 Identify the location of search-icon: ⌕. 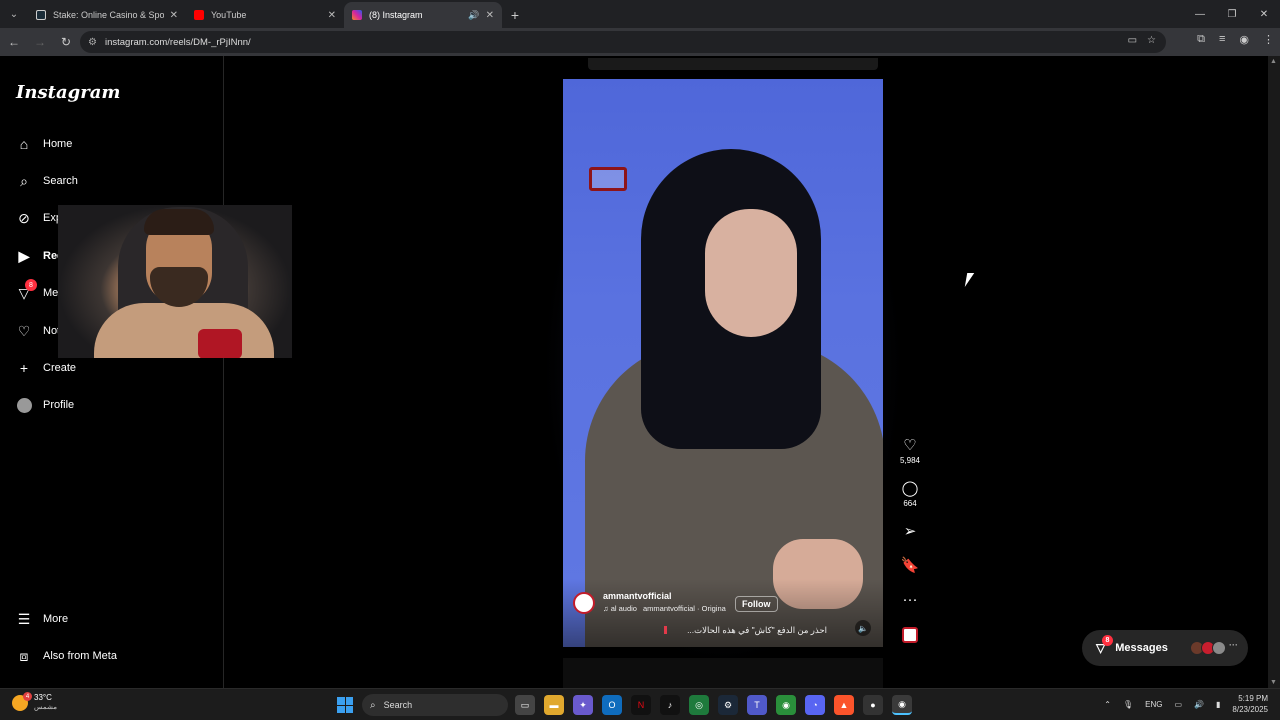
(373, 705).